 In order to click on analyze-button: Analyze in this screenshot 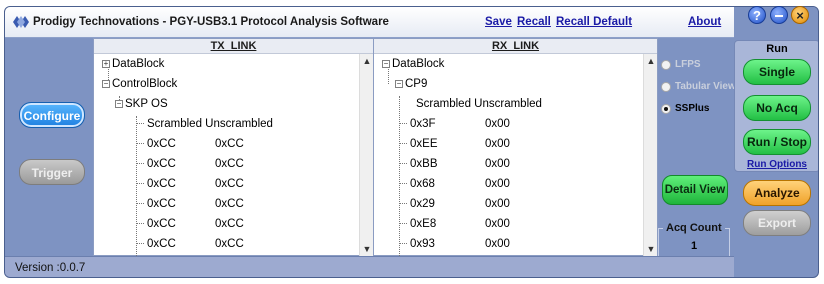, I will do `click(777, 193)`.